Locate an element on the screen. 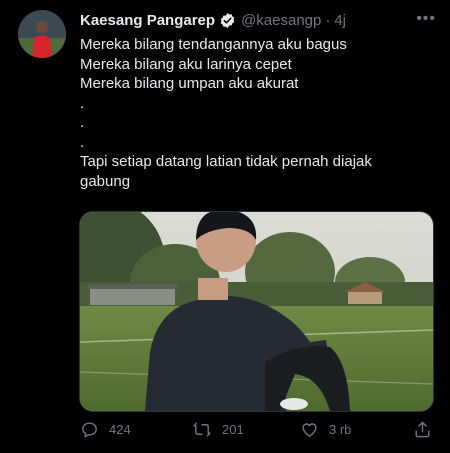 This screenshot has width=450, height=453. more-horizontal-icon: ••• is located at coordinates (426, 19).